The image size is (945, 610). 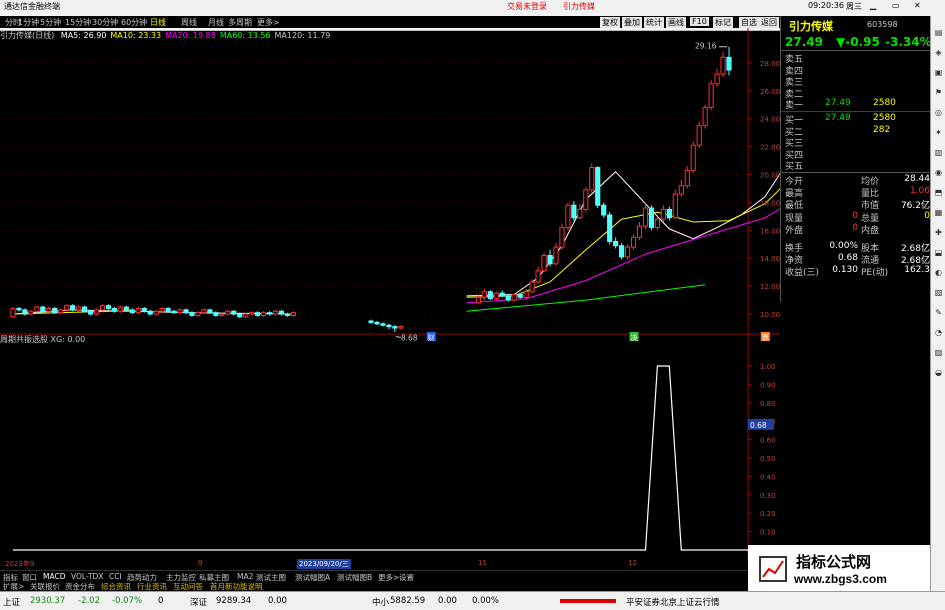 I want to click on period-tab: 周线, so click(x=189, y=22).